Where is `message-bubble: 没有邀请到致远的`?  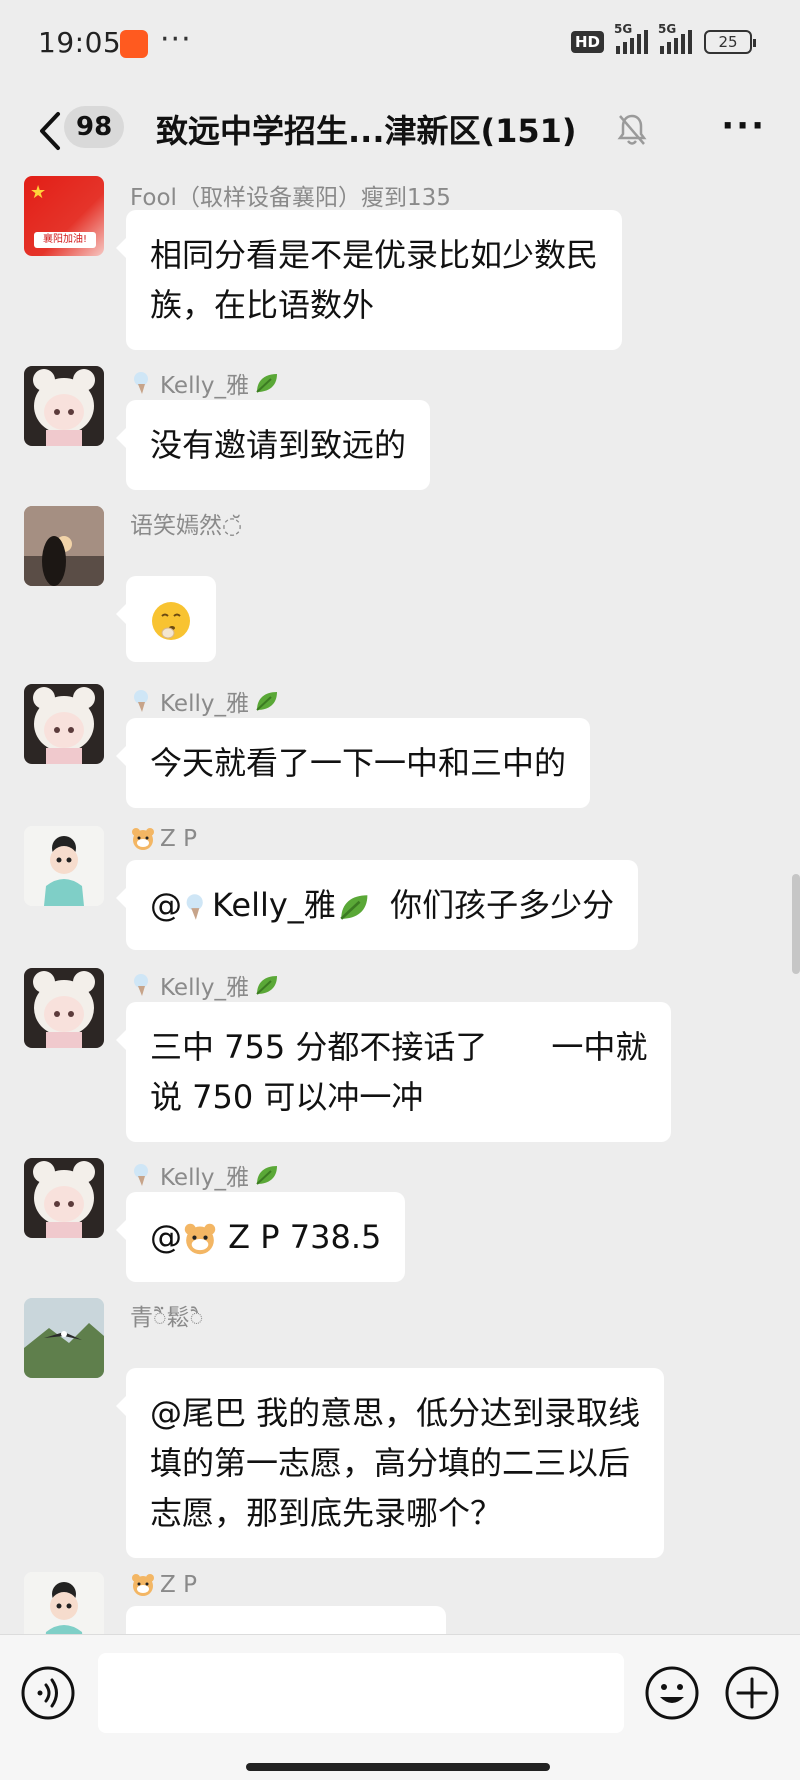 message-bubble: 没有邀请到致远的 is located at coordinates (273, 445).